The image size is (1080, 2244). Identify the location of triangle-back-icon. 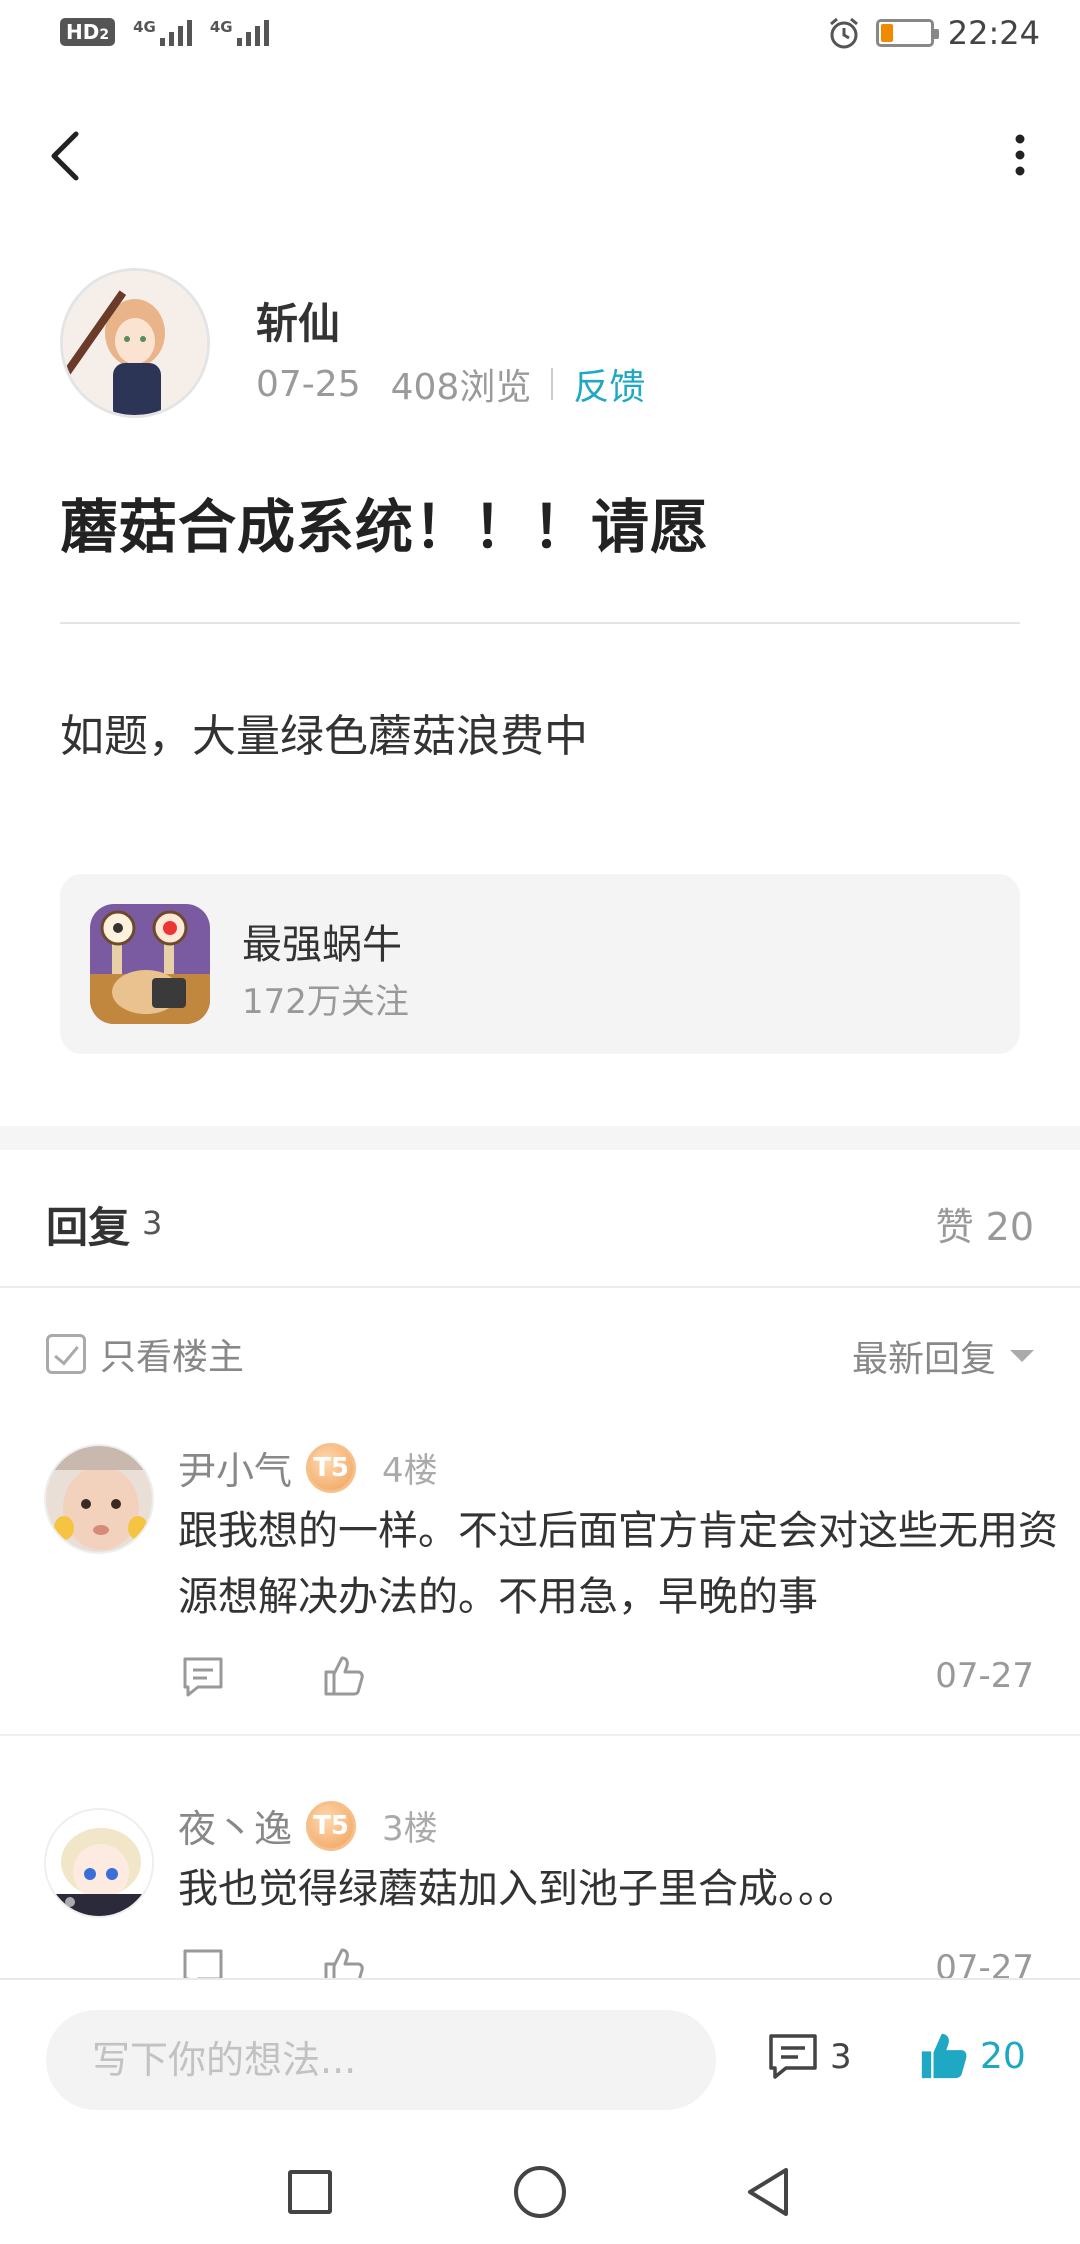
(768, 2192).